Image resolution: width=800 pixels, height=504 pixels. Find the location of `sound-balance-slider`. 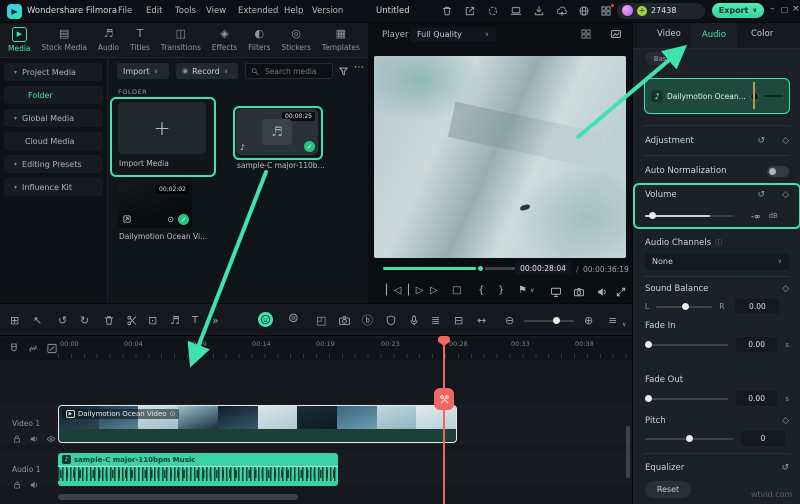

sound-balance-slider is located at coordinates (684, 306).